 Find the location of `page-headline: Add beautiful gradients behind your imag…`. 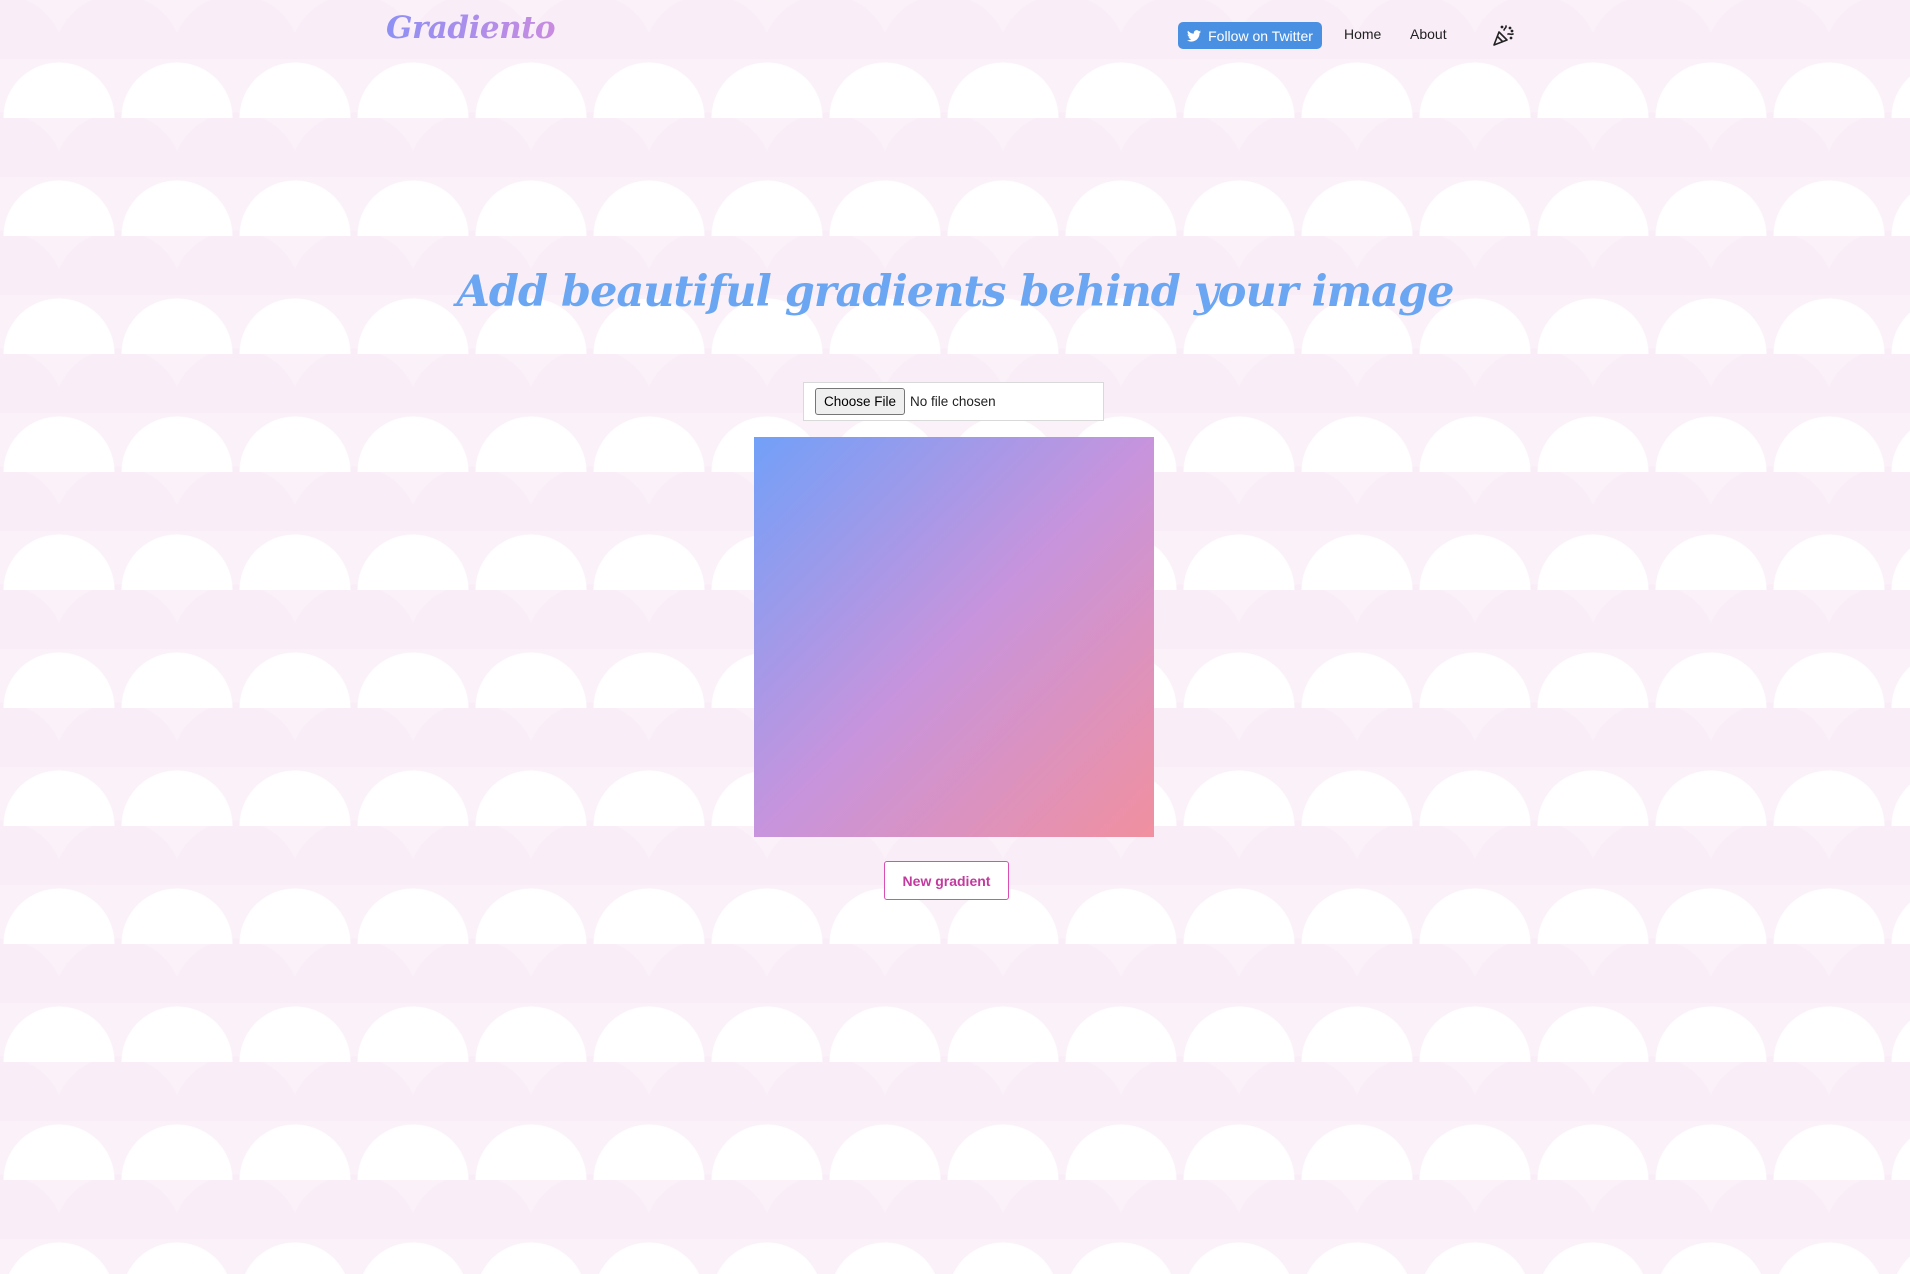

page-headline: Add beautiful gradients behind your imag… is located at coordinates (955, 292).